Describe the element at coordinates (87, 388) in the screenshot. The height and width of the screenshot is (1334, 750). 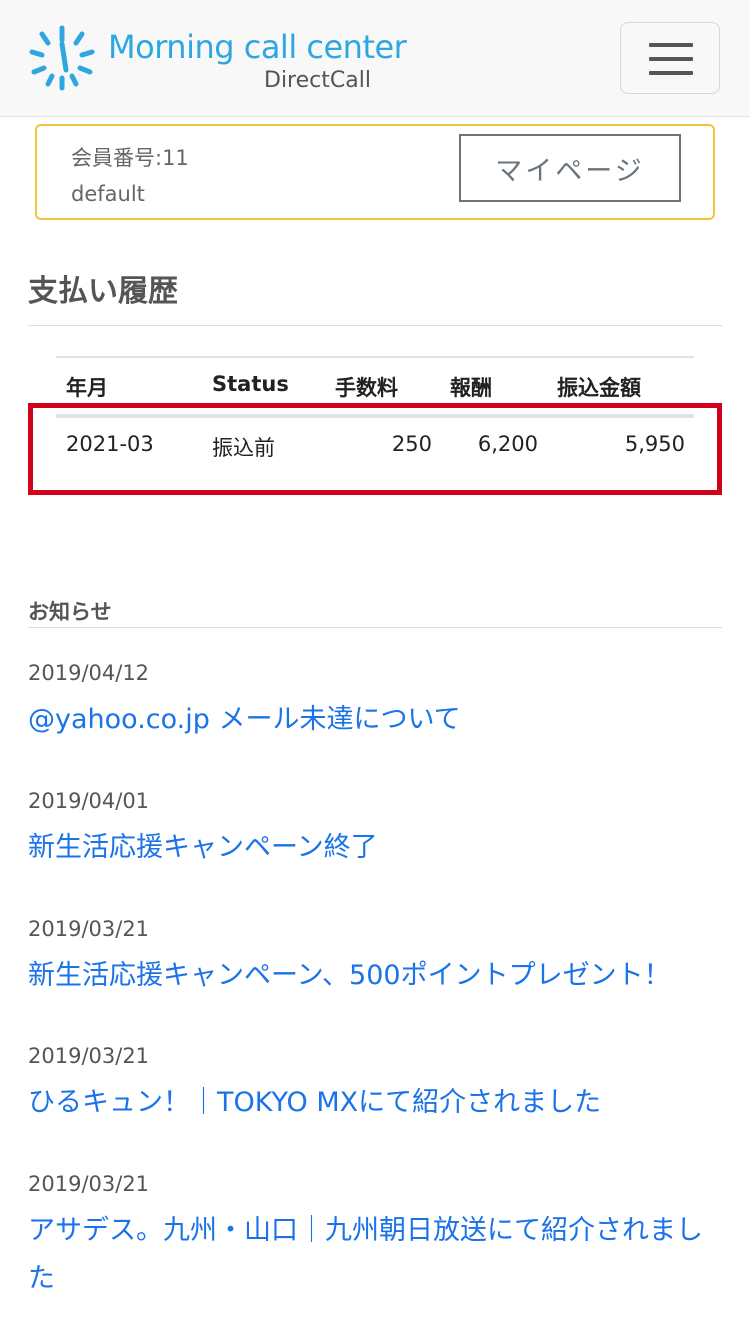
I see `column-header-month: 年月` at that location.